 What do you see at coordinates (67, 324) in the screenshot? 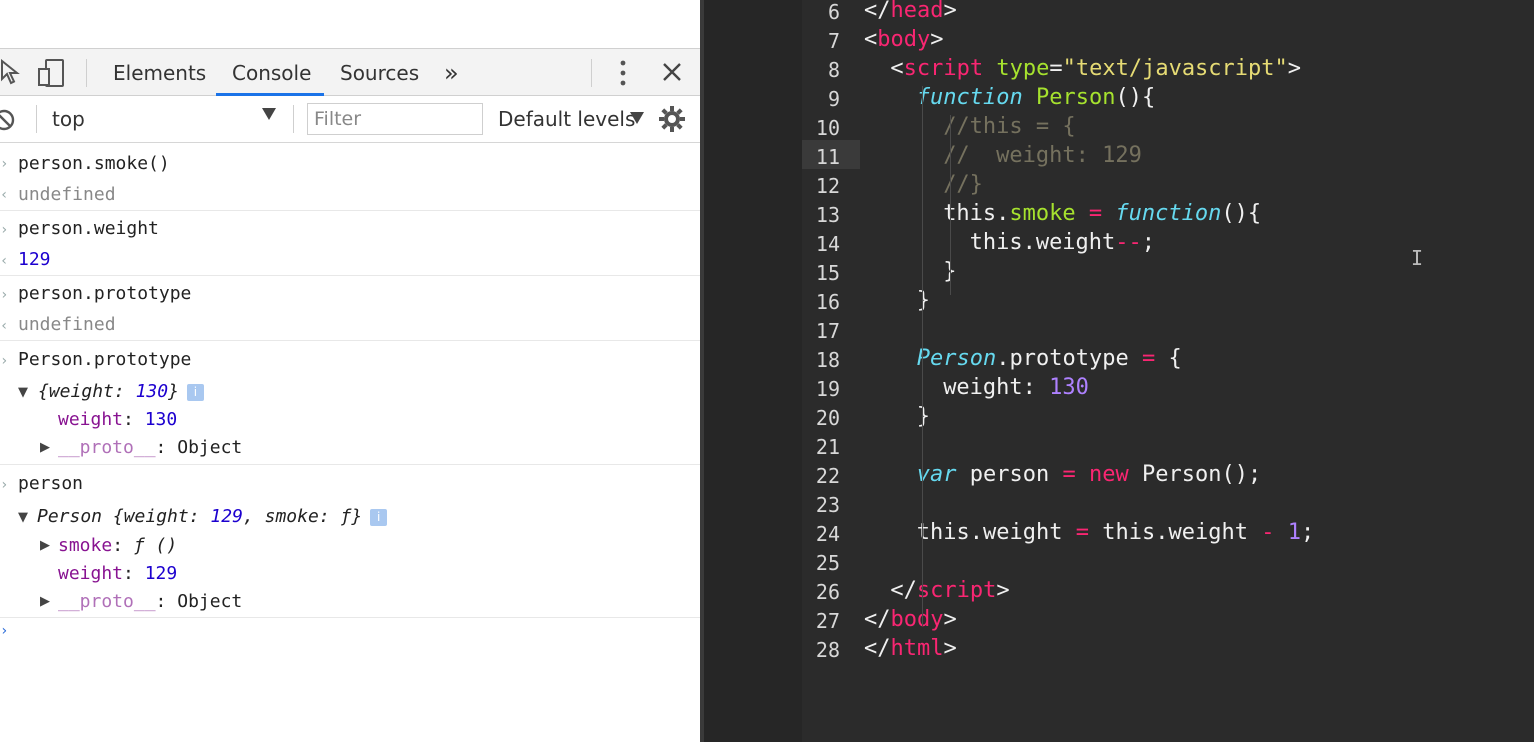
I see `console-output: undefined` at bounding box center [67, 324].